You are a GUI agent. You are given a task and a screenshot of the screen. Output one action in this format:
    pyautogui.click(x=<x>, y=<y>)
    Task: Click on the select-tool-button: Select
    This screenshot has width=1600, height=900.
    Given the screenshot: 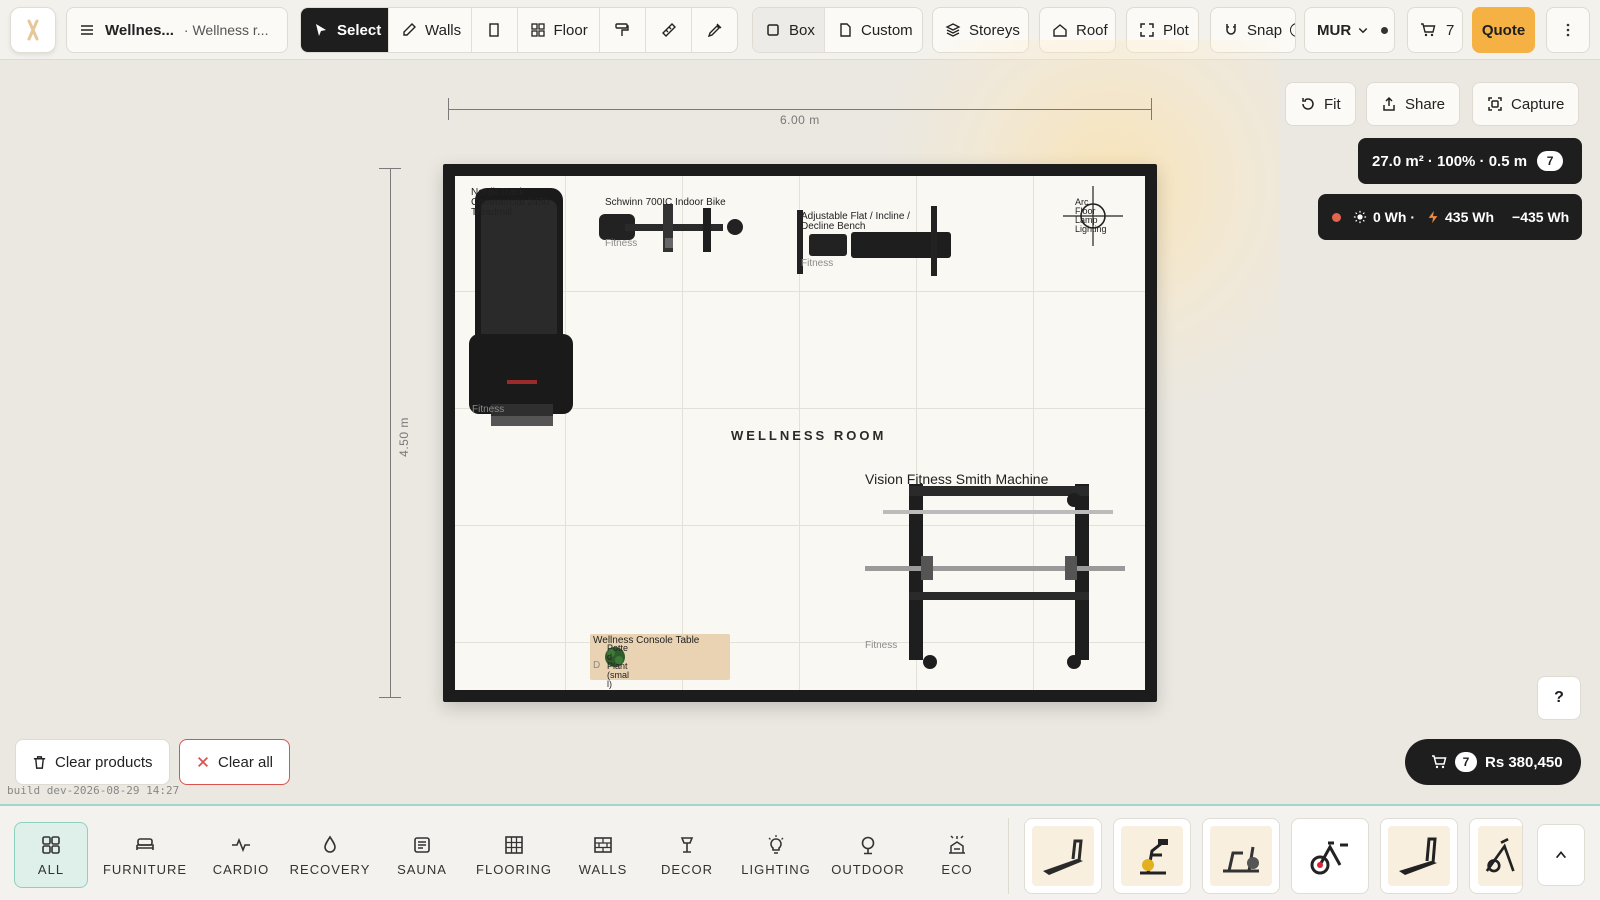 What is the action you would take?
    pyautogui.click(x=345, y=30)
    